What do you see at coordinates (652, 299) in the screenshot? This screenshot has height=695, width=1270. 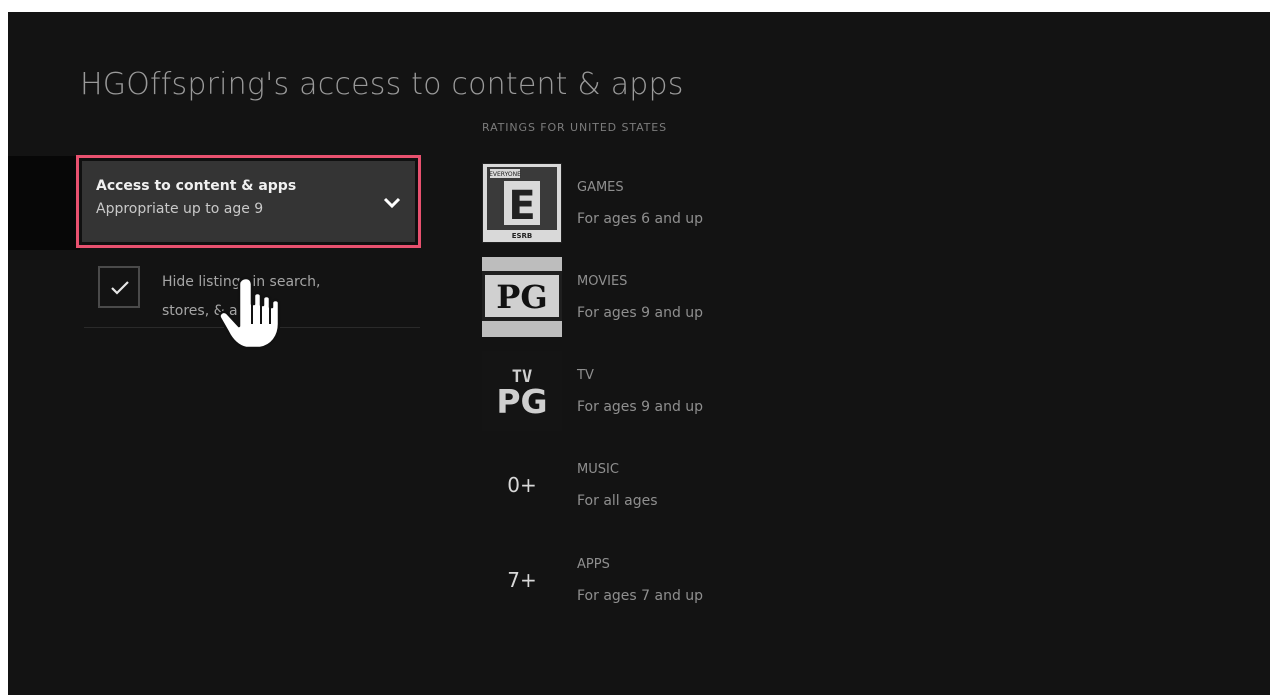 I see `rating-movies: PG MOVIES For ages 9 and up` at bounding box center [652, 299].